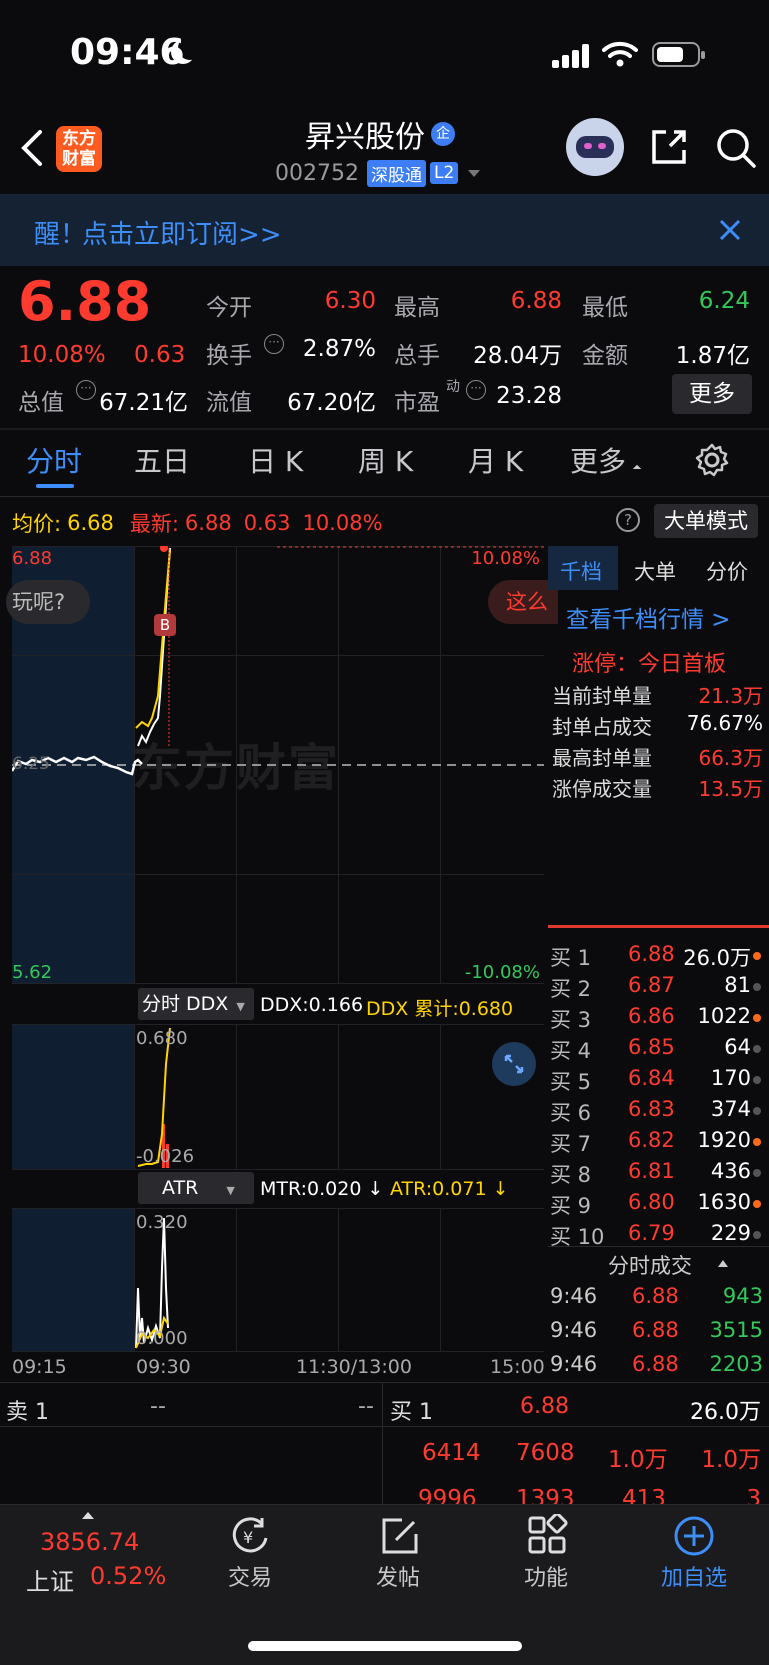  Describe the element at coordinates (545, 1453) in the screenshot. I see `queue-order: 7608` at that location.